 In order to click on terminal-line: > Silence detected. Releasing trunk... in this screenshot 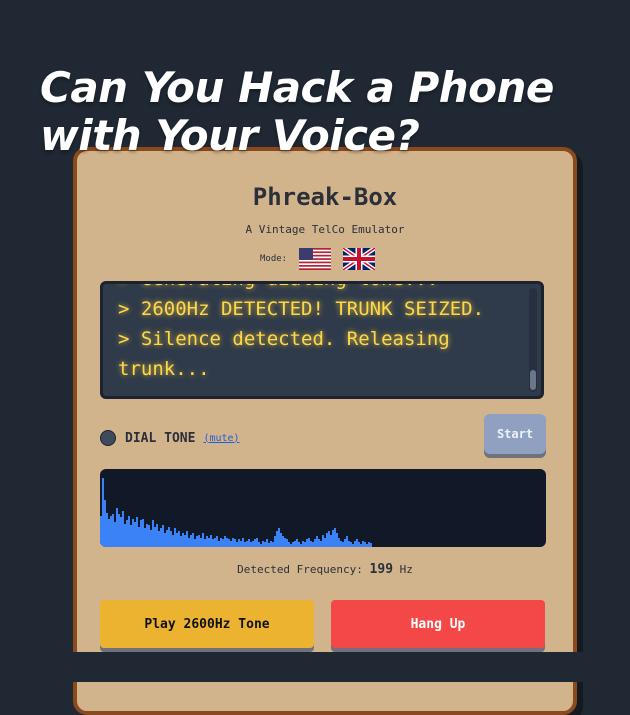, I will do `click(290, 354)`.